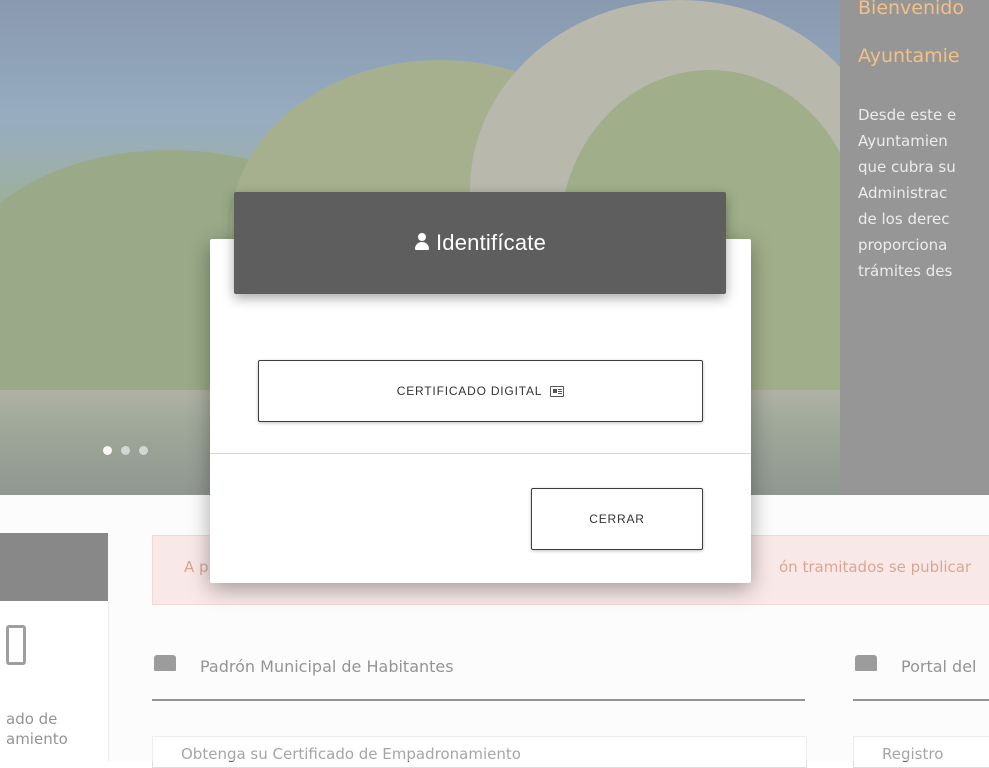 Image resolution: width=989 pixels, height=768 pixels. I want to click on id-card-icon, so click(557, 391).